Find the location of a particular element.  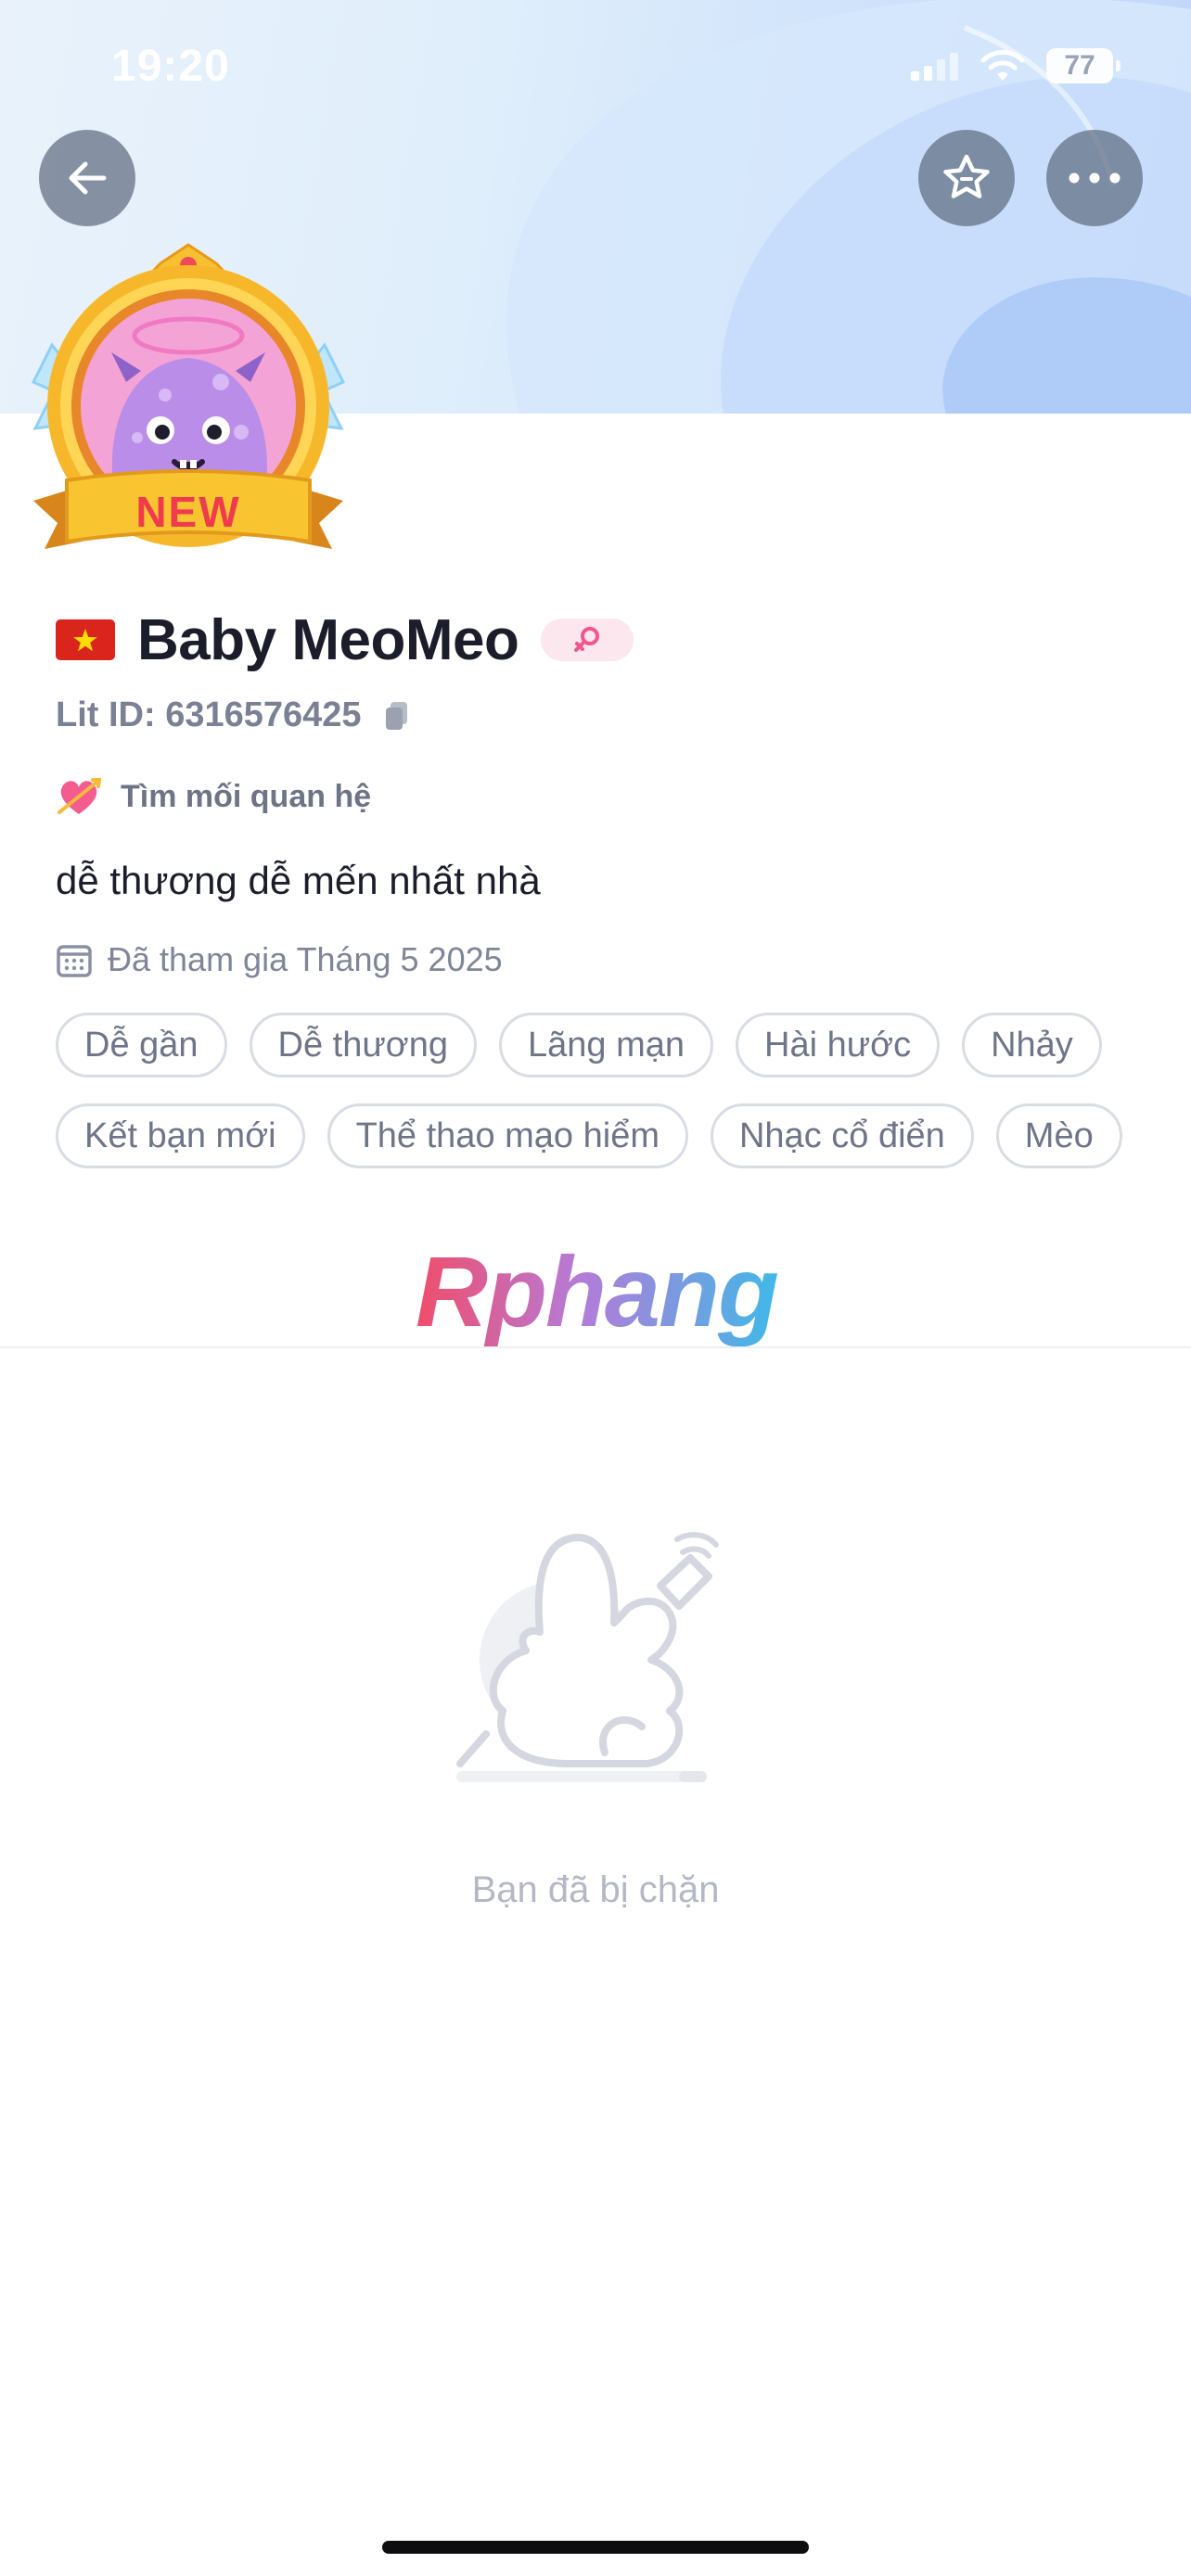

lit-id-row: Lit ID: 6316576425 is located at coordinates (234, 715).